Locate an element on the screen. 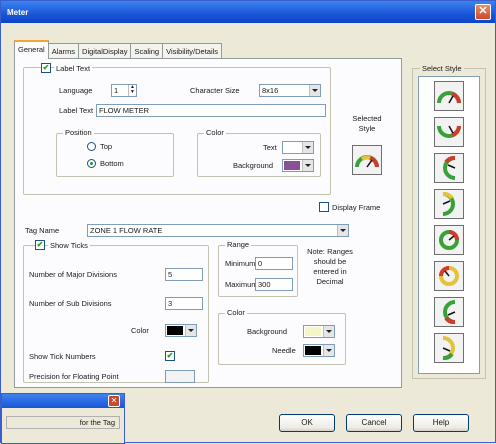  range-group-title: Range is located at coordinates (238, 244).